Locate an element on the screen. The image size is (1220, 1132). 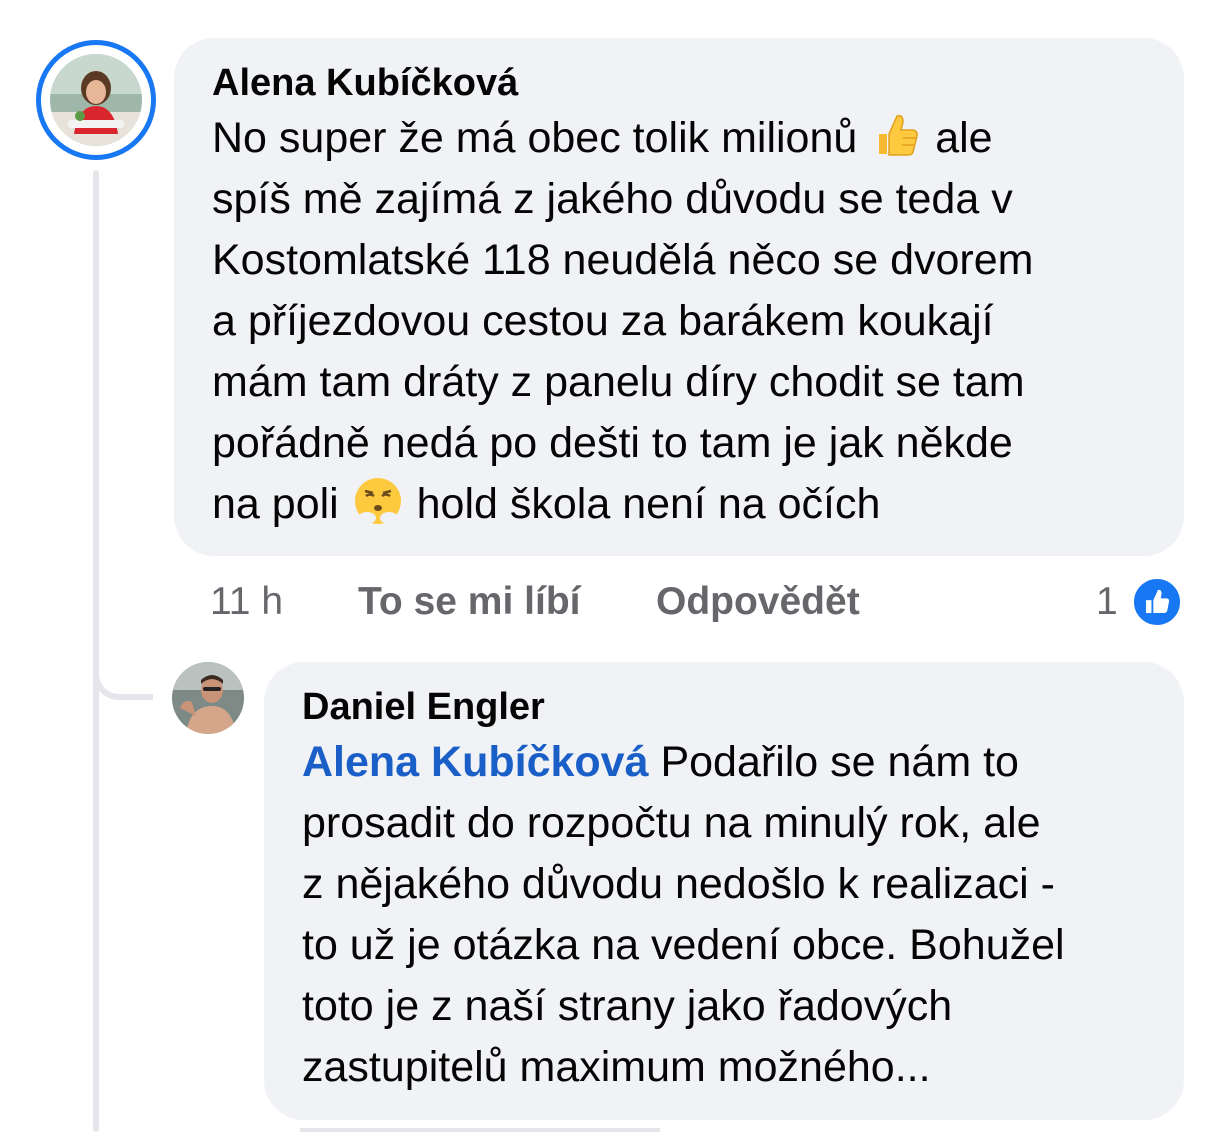
reply-line: prosadit do rozpočtu na minulý rok, ale is located at coordinates (671, 823).